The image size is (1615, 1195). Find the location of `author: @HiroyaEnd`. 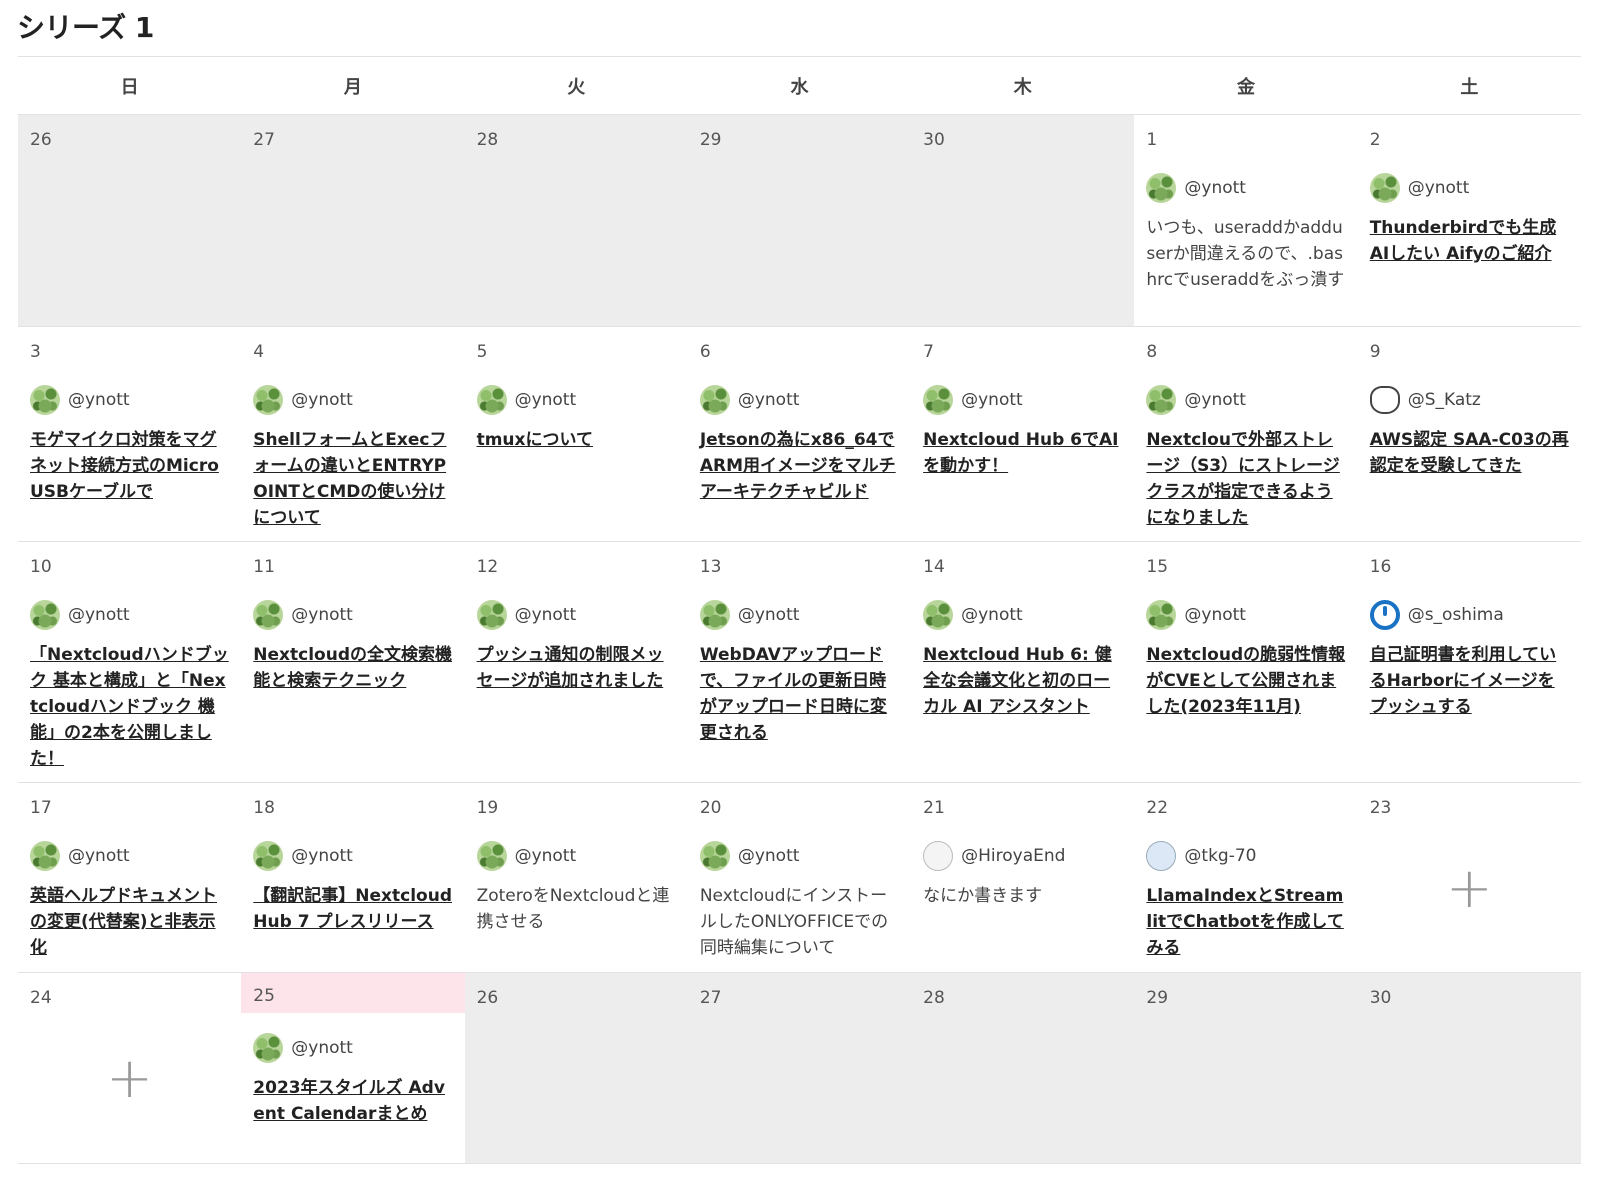

author: @HiroyaEnd is located at coordinates (1022, 856).